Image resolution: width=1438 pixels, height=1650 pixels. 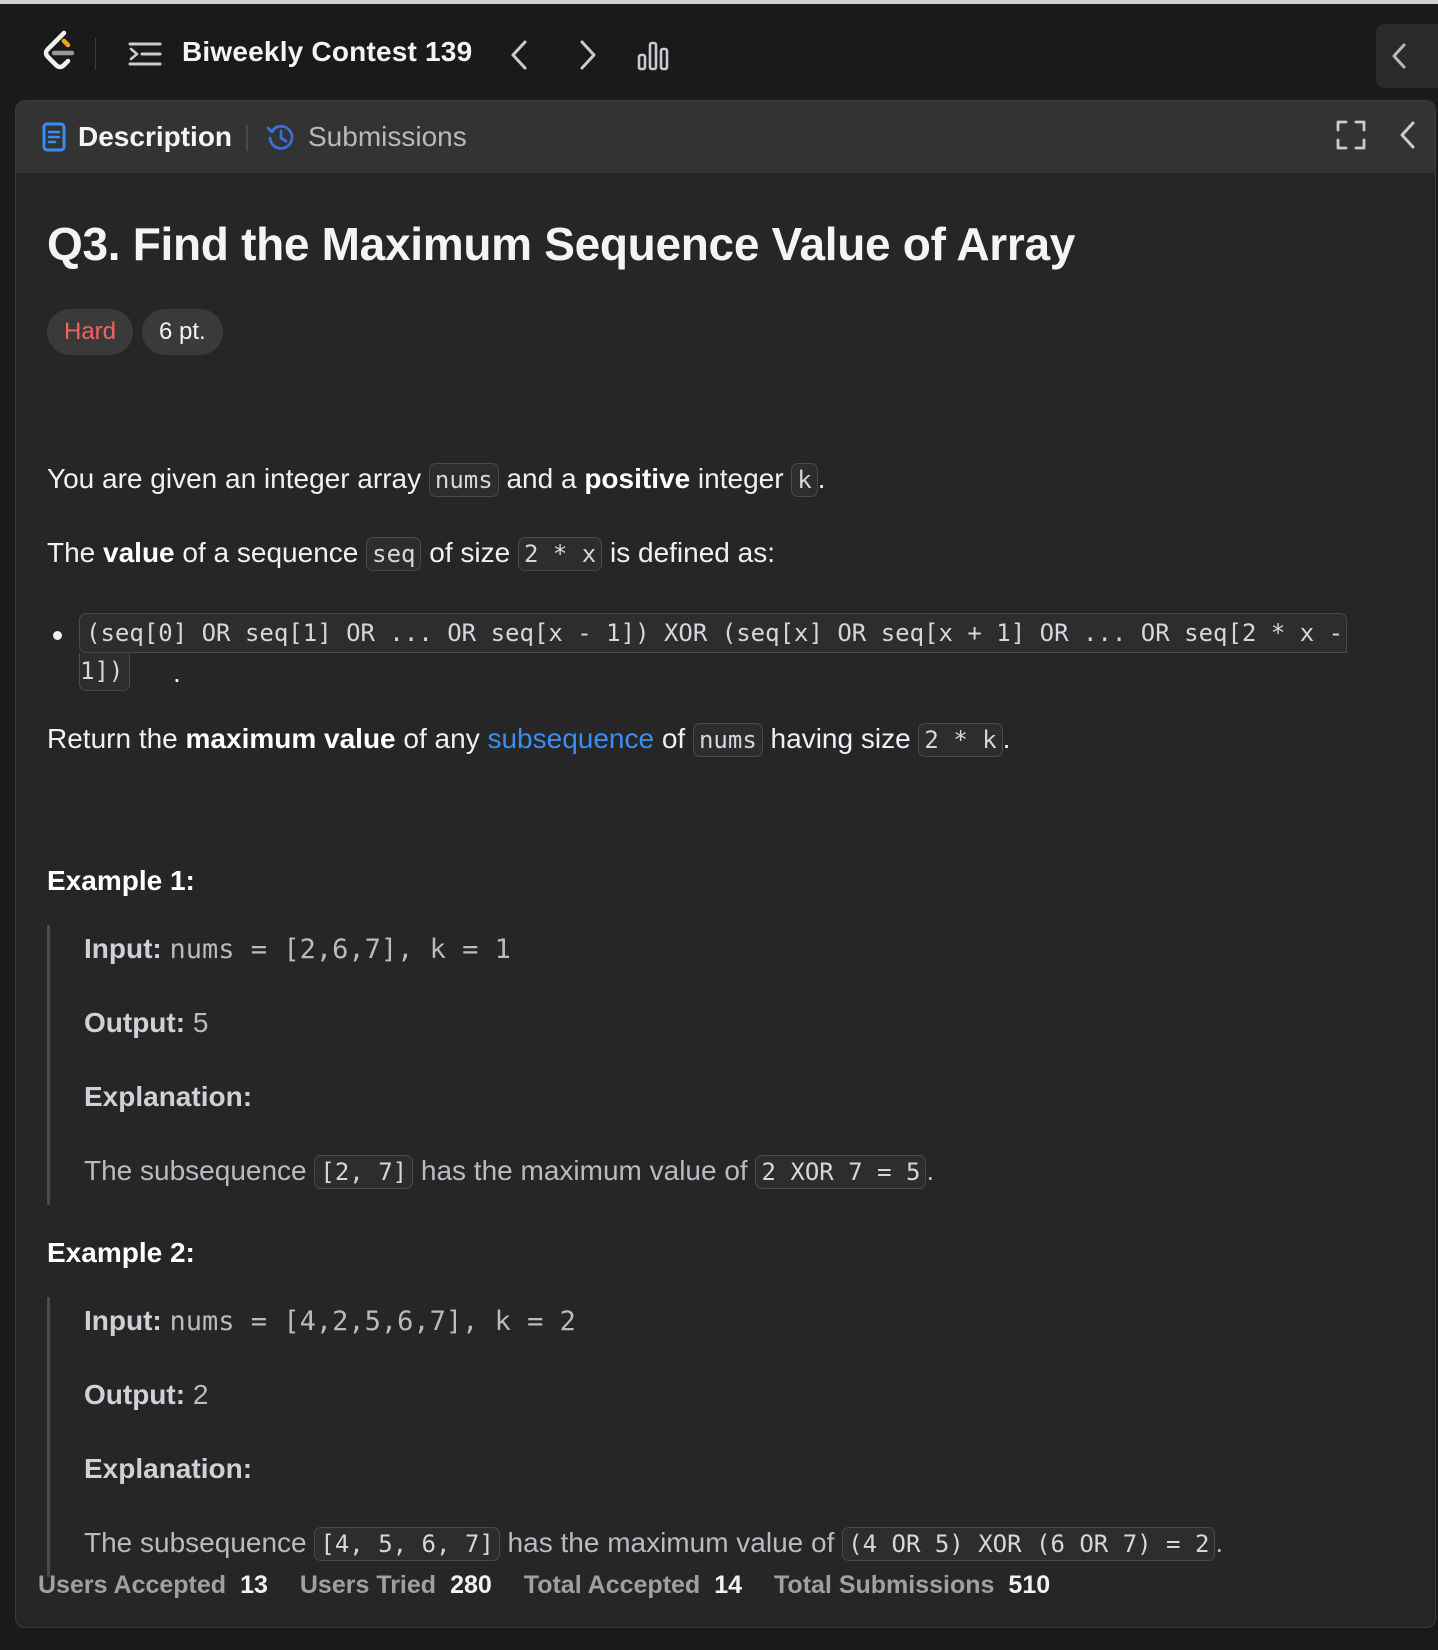 What do you see at coordinates (121, 1252) in the screenshot?
I see `example-2-title: Example 2:` at bounding box center [121, 1252].